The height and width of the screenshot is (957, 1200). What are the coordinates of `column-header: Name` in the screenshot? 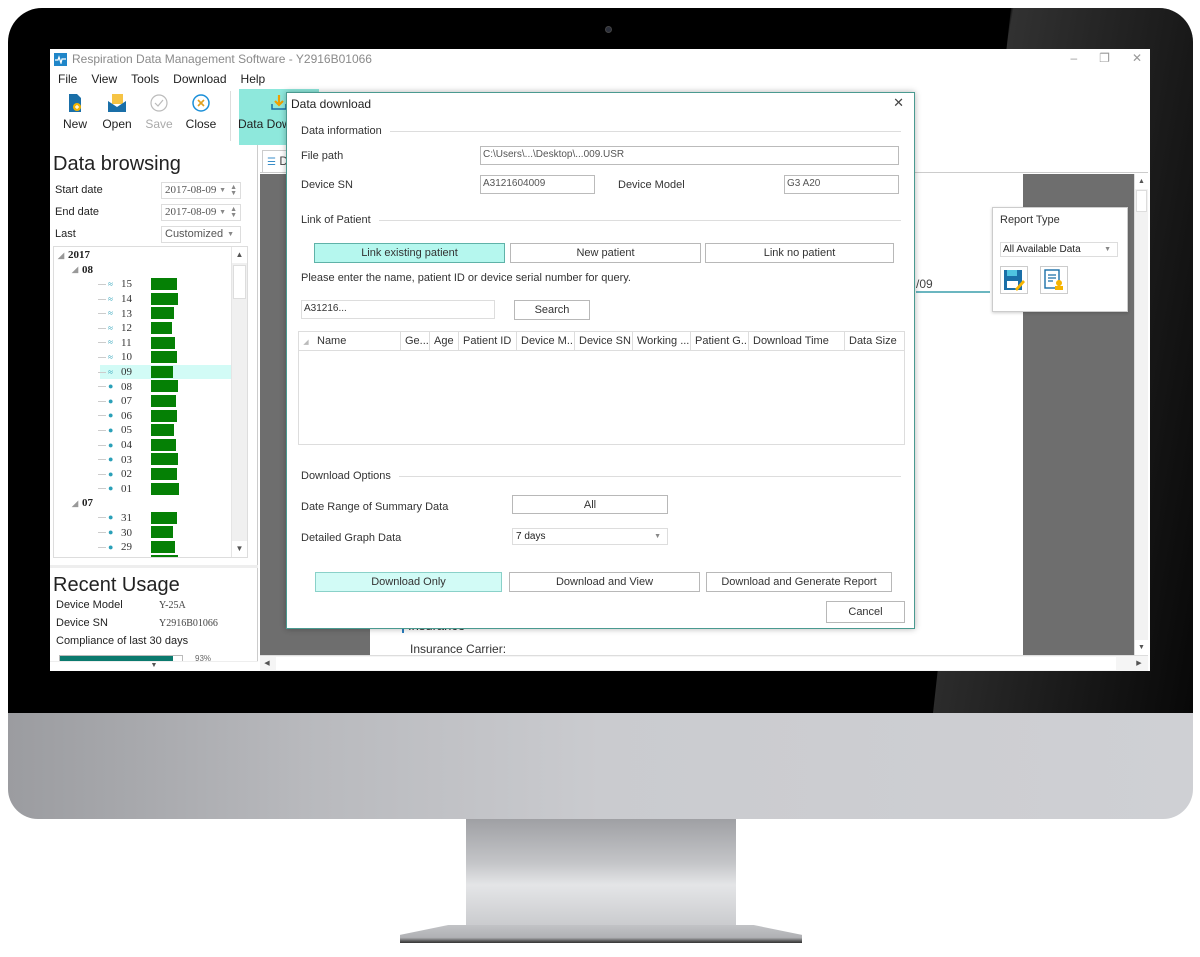 It's located at (357, 341).